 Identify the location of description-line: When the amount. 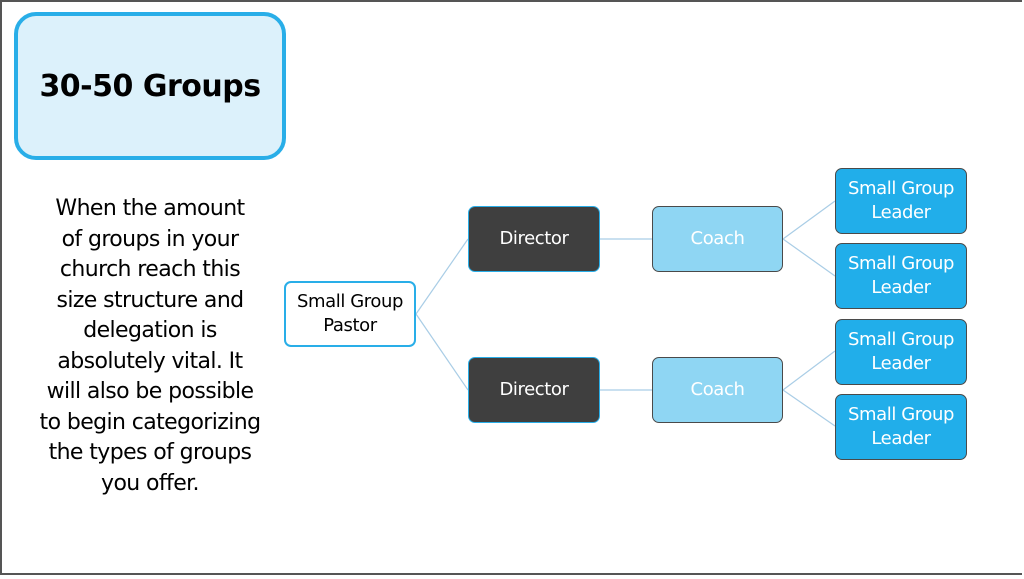
(150, 208).